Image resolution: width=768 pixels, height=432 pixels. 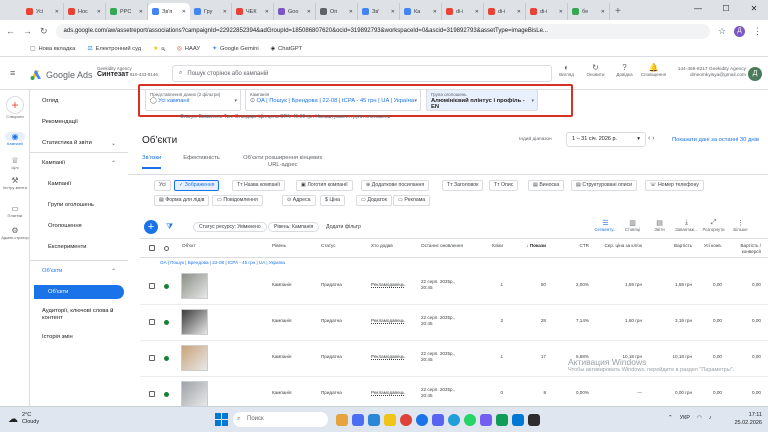 I want to click on browser-tab: Ка ✕, so click(x=421, y=11).